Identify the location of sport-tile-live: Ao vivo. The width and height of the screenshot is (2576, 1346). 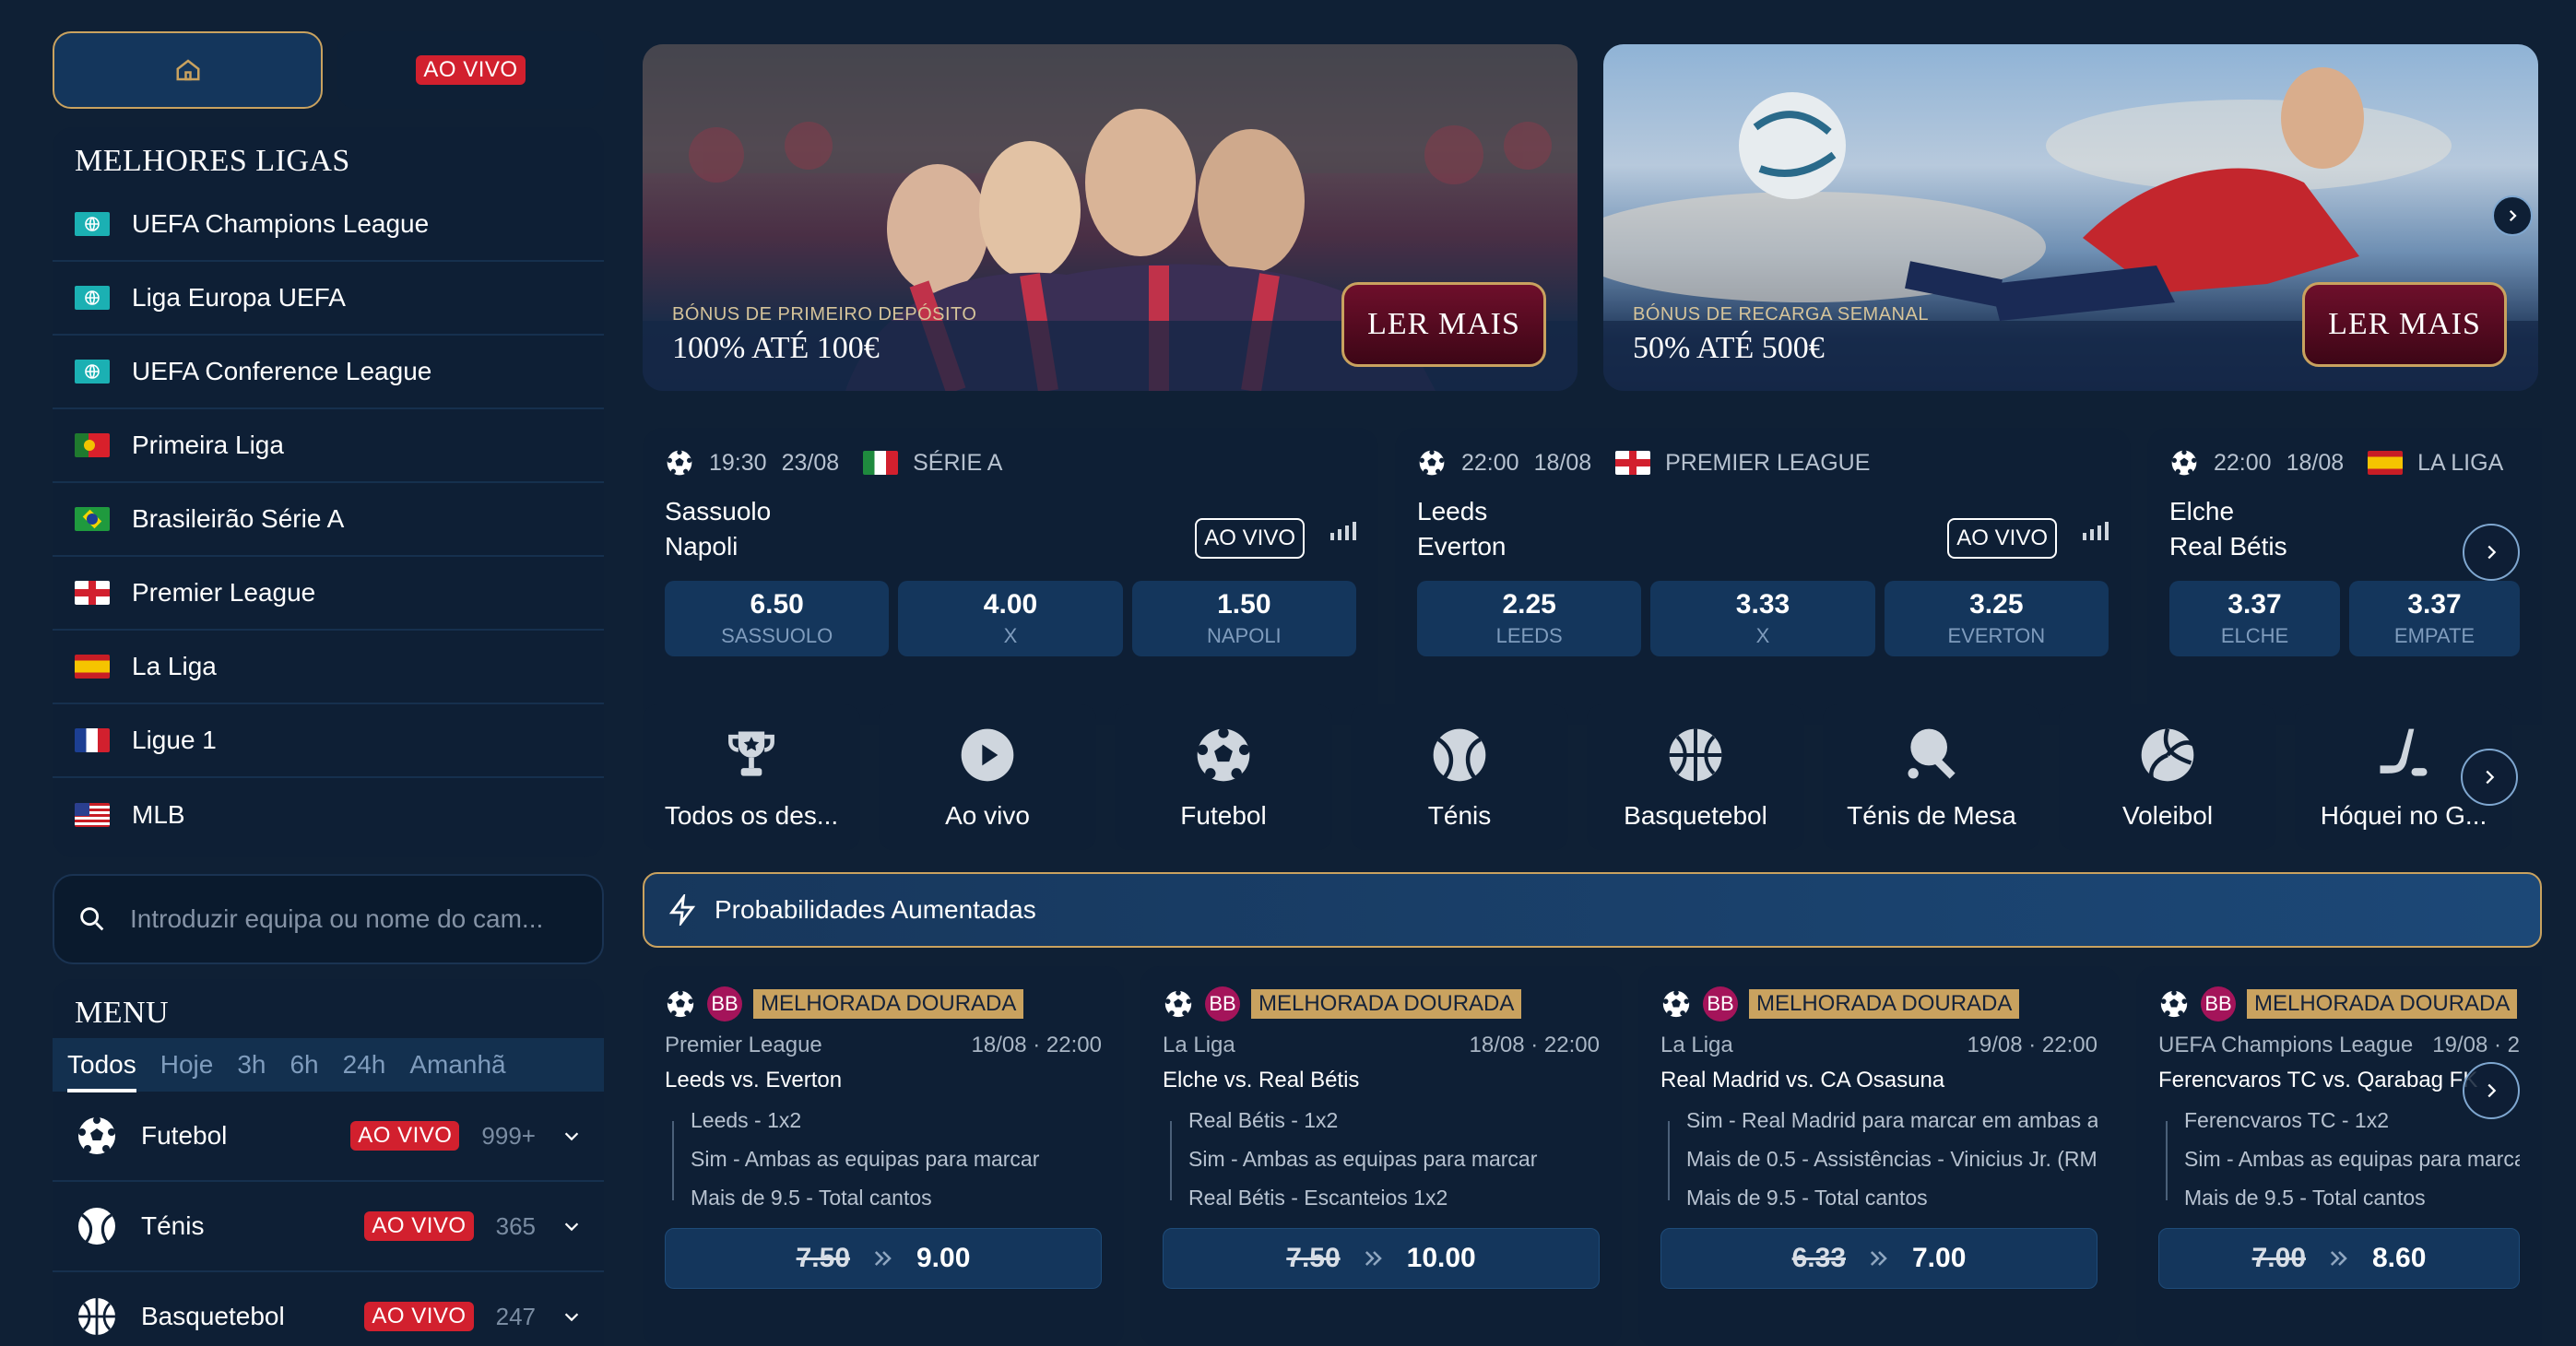
(987, 777).